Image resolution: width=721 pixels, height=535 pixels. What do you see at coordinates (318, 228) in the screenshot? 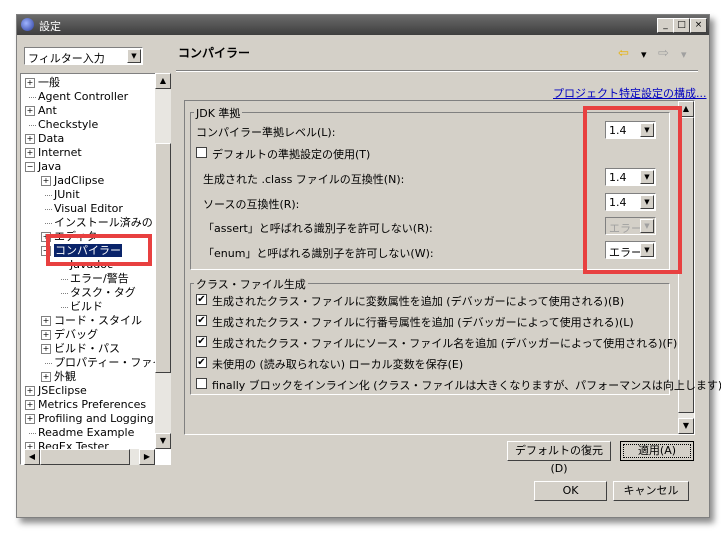
I see `assert-identifier-label: 「assert」と呼ばれる識別子を許可しない(R):` at bounding box center [318, 228].